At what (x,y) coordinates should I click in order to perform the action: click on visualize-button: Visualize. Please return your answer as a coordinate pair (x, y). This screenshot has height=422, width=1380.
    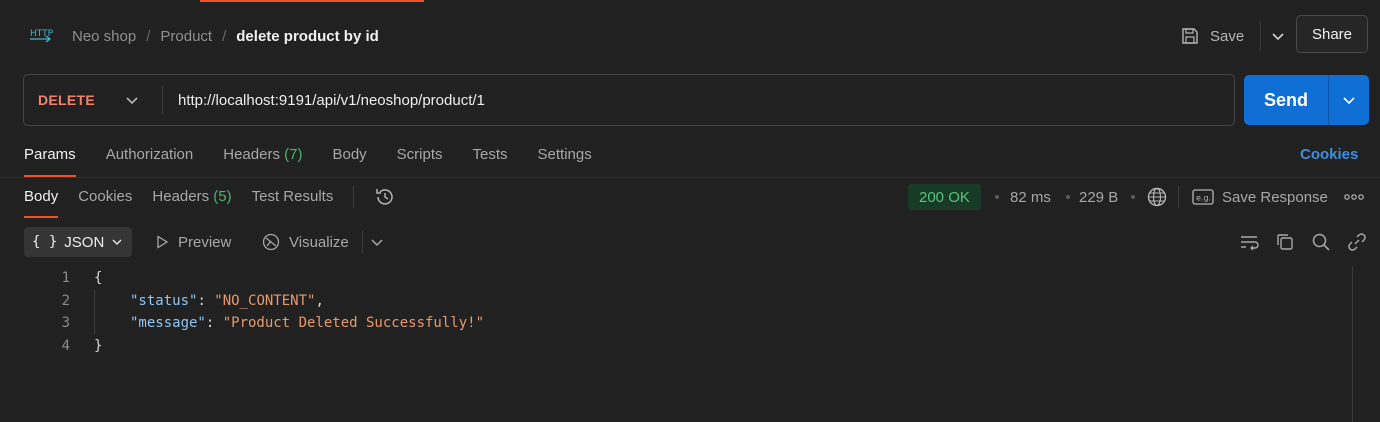
    Looking at the image, I should click on (305, 242).